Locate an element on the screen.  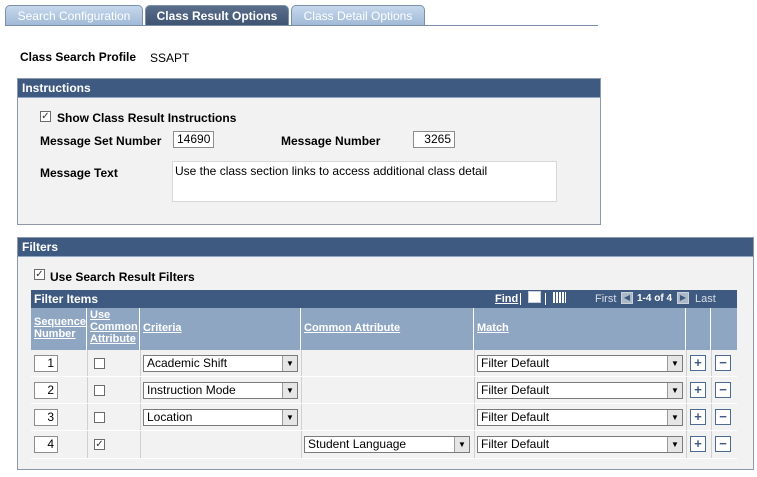
match-select-4: Filter Default ▼ is located at coordinates (580, 444).